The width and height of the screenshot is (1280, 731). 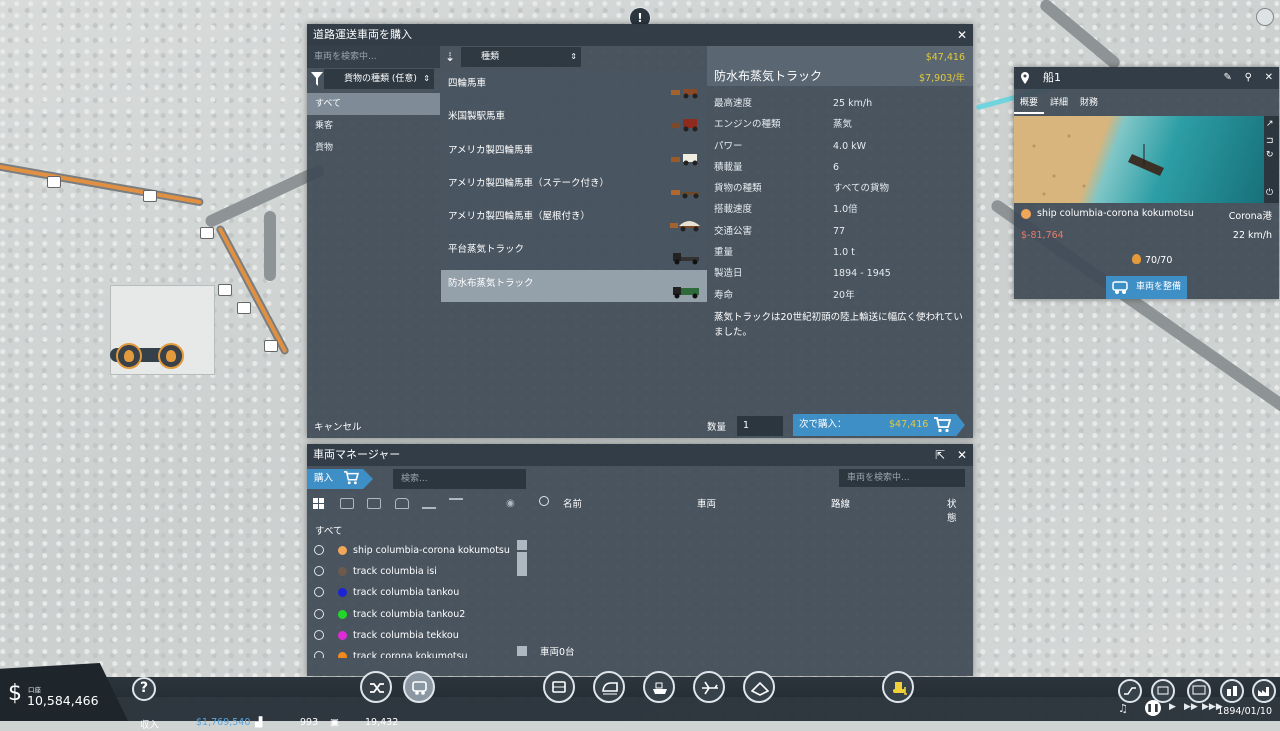 I want to click on follow-icon: ↗, so click(x=1270, y=124).